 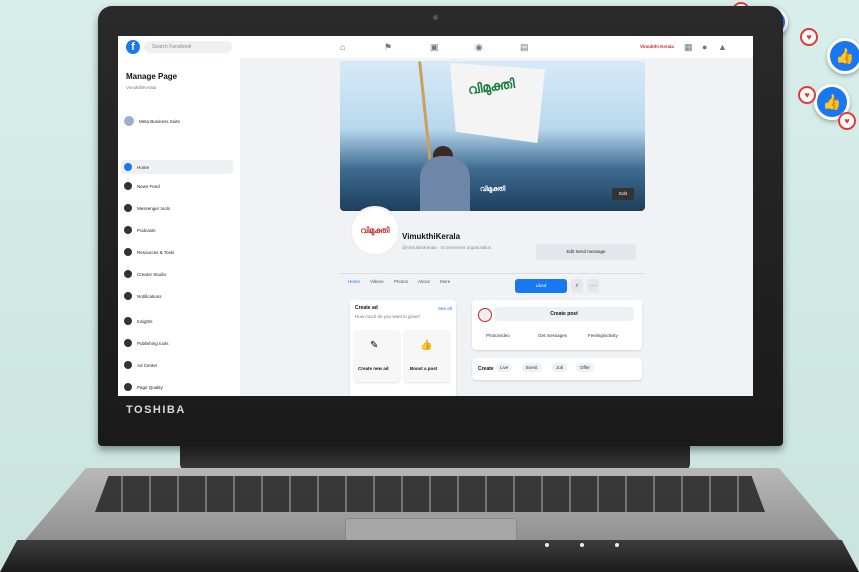 I want to click on resources-icon, so click(x=128, y=252).